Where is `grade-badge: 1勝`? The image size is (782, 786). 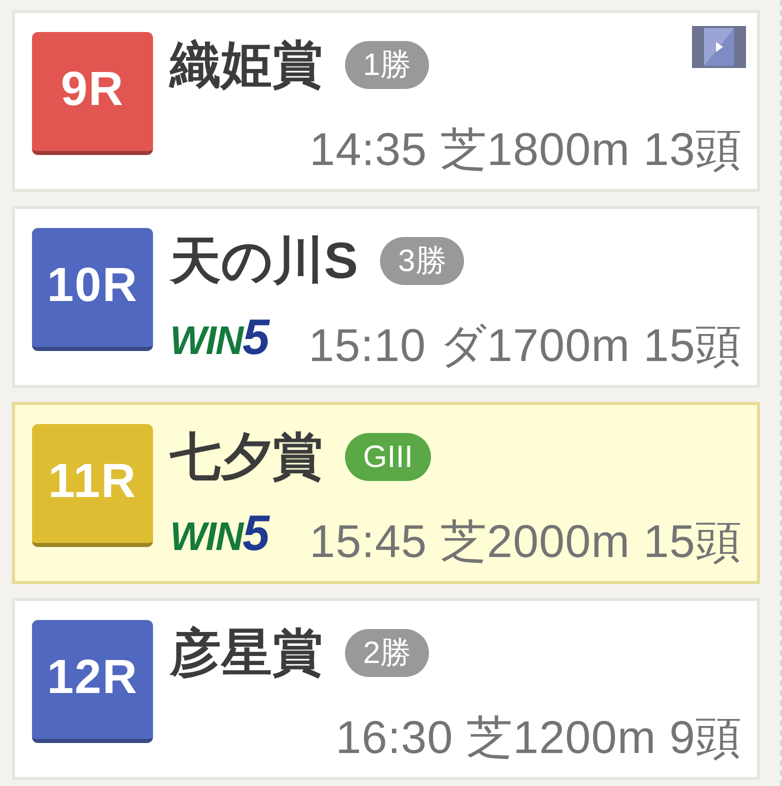 grade-badge: 1勝 is located at coordinates (387, 65).